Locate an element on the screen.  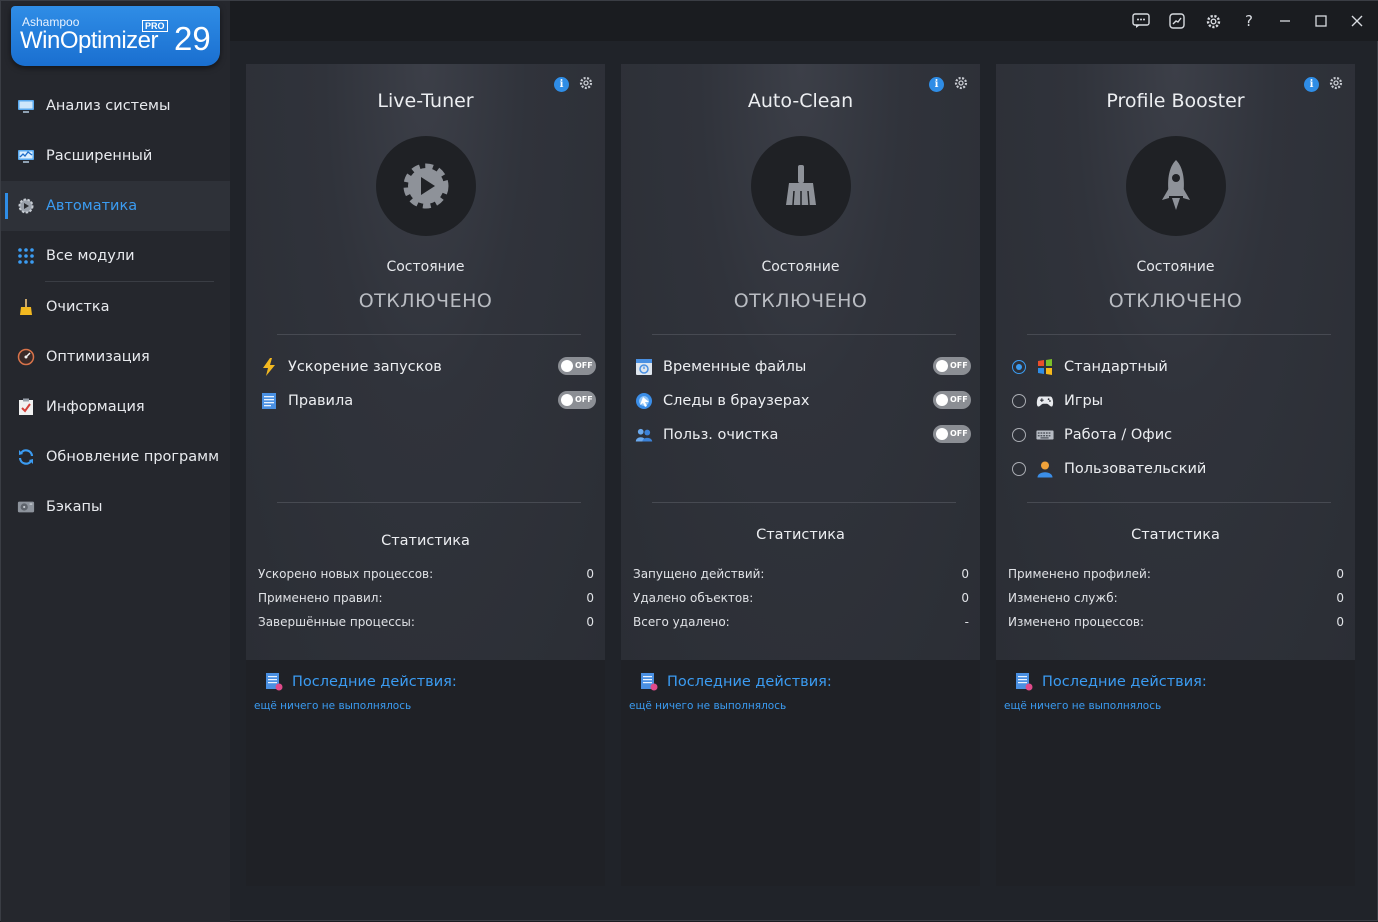
stat-row: Запущено действий: 0 is located at coordinates (801, 576).